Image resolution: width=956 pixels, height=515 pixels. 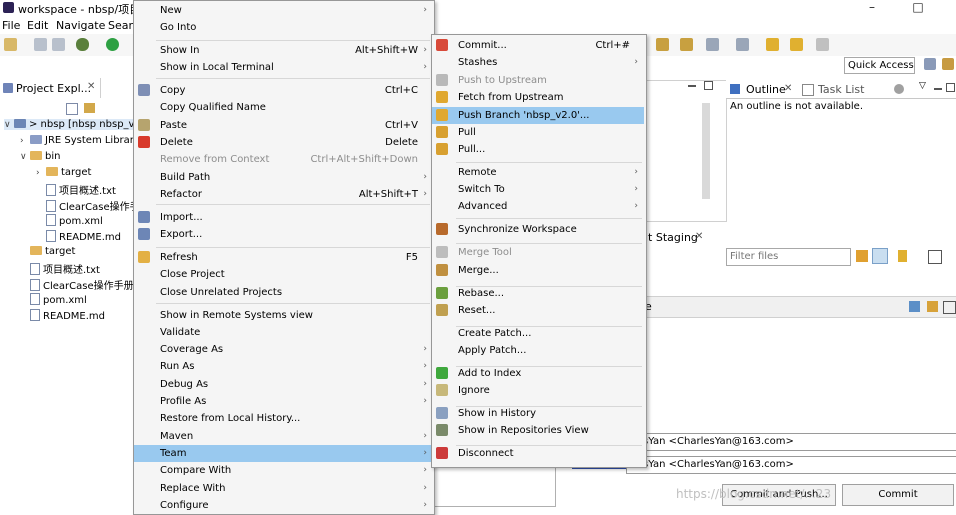 What do you see at coordinates (538, 413) in the screenshot?
I see `team-menu-item-show-in-history: Show in History` at bounding box center [538, 413].